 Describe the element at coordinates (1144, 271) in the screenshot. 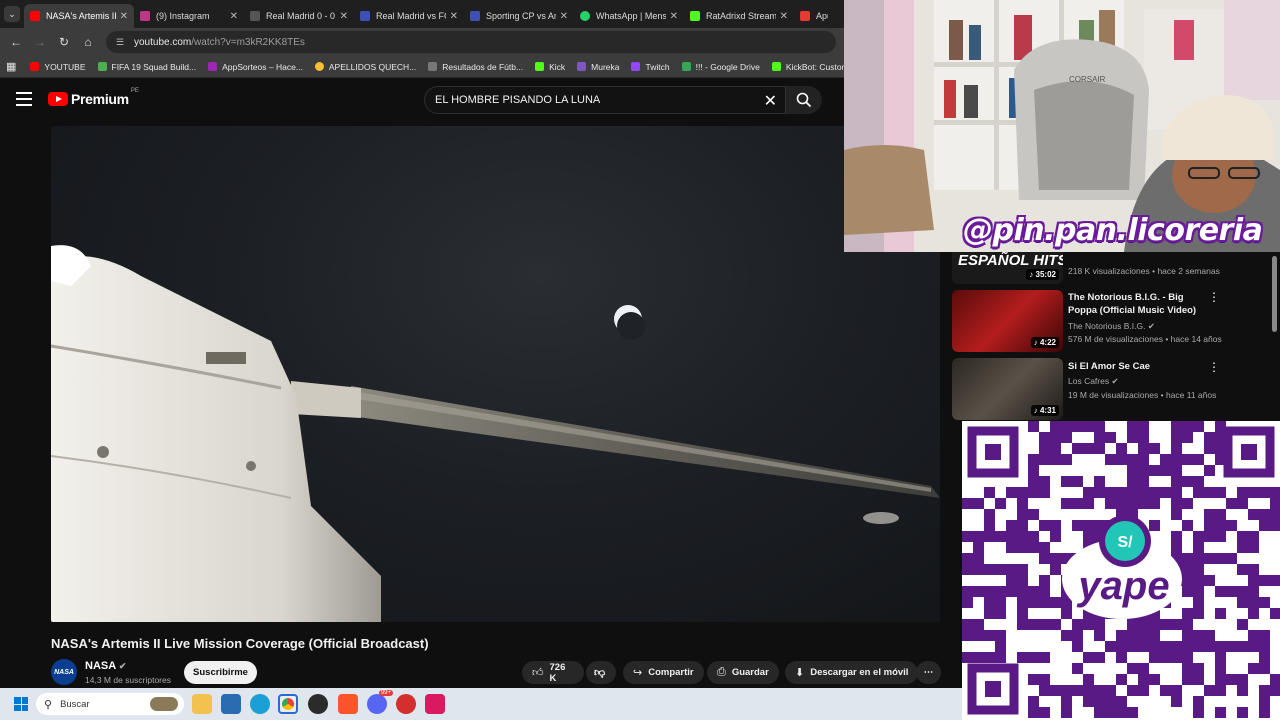

I see `video-meta: 218 K visualizaciones • hace 2 semanas` at that location.